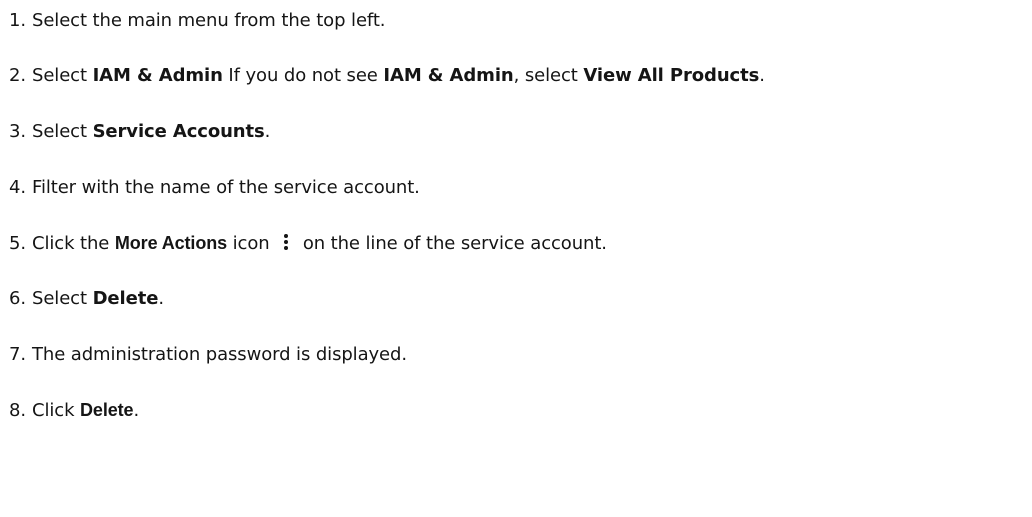 The height and width of the screenshot is (517, 1032). What do you see at coordinates (107, 410) in the screenshot?
I see `ui-term-delete: Delete` at bounding box center [107, 410].